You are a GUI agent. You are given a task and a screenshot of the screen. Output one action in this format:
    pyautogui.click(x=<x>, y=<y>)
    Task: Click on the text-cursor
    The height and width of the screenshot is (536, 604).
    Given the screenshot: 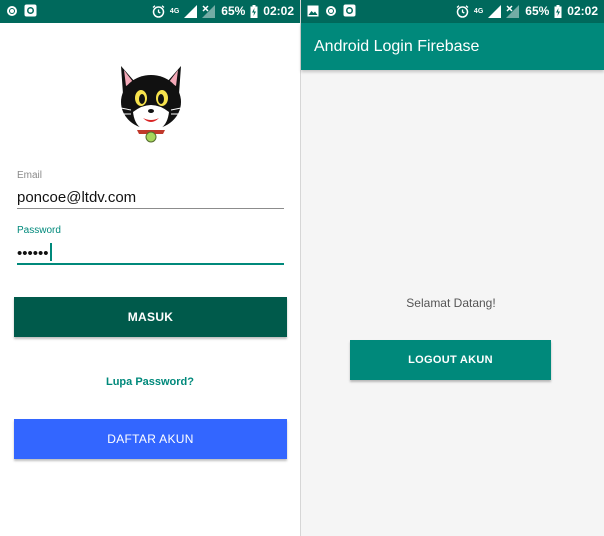 What is the action you would take?
    pyautogui.click(x=50, y=252)
    